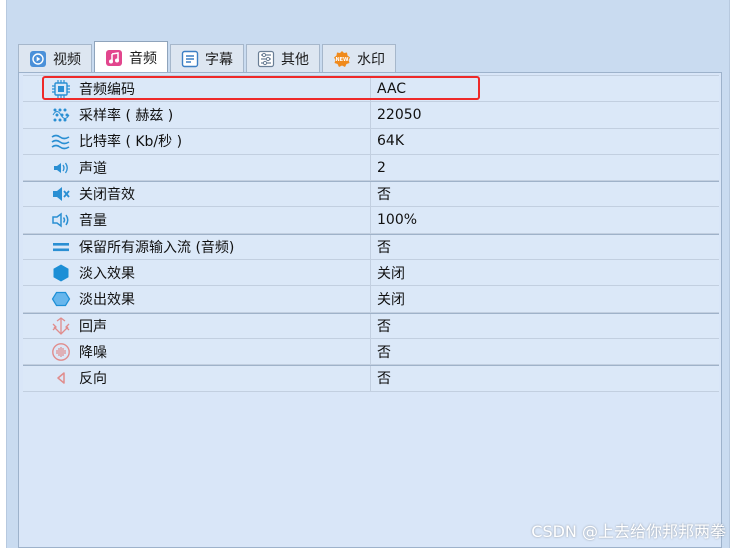 Image resolution: width=740 pixels, height=548 pixels. I want to click on tab-video: 视频, so click(55, 58).